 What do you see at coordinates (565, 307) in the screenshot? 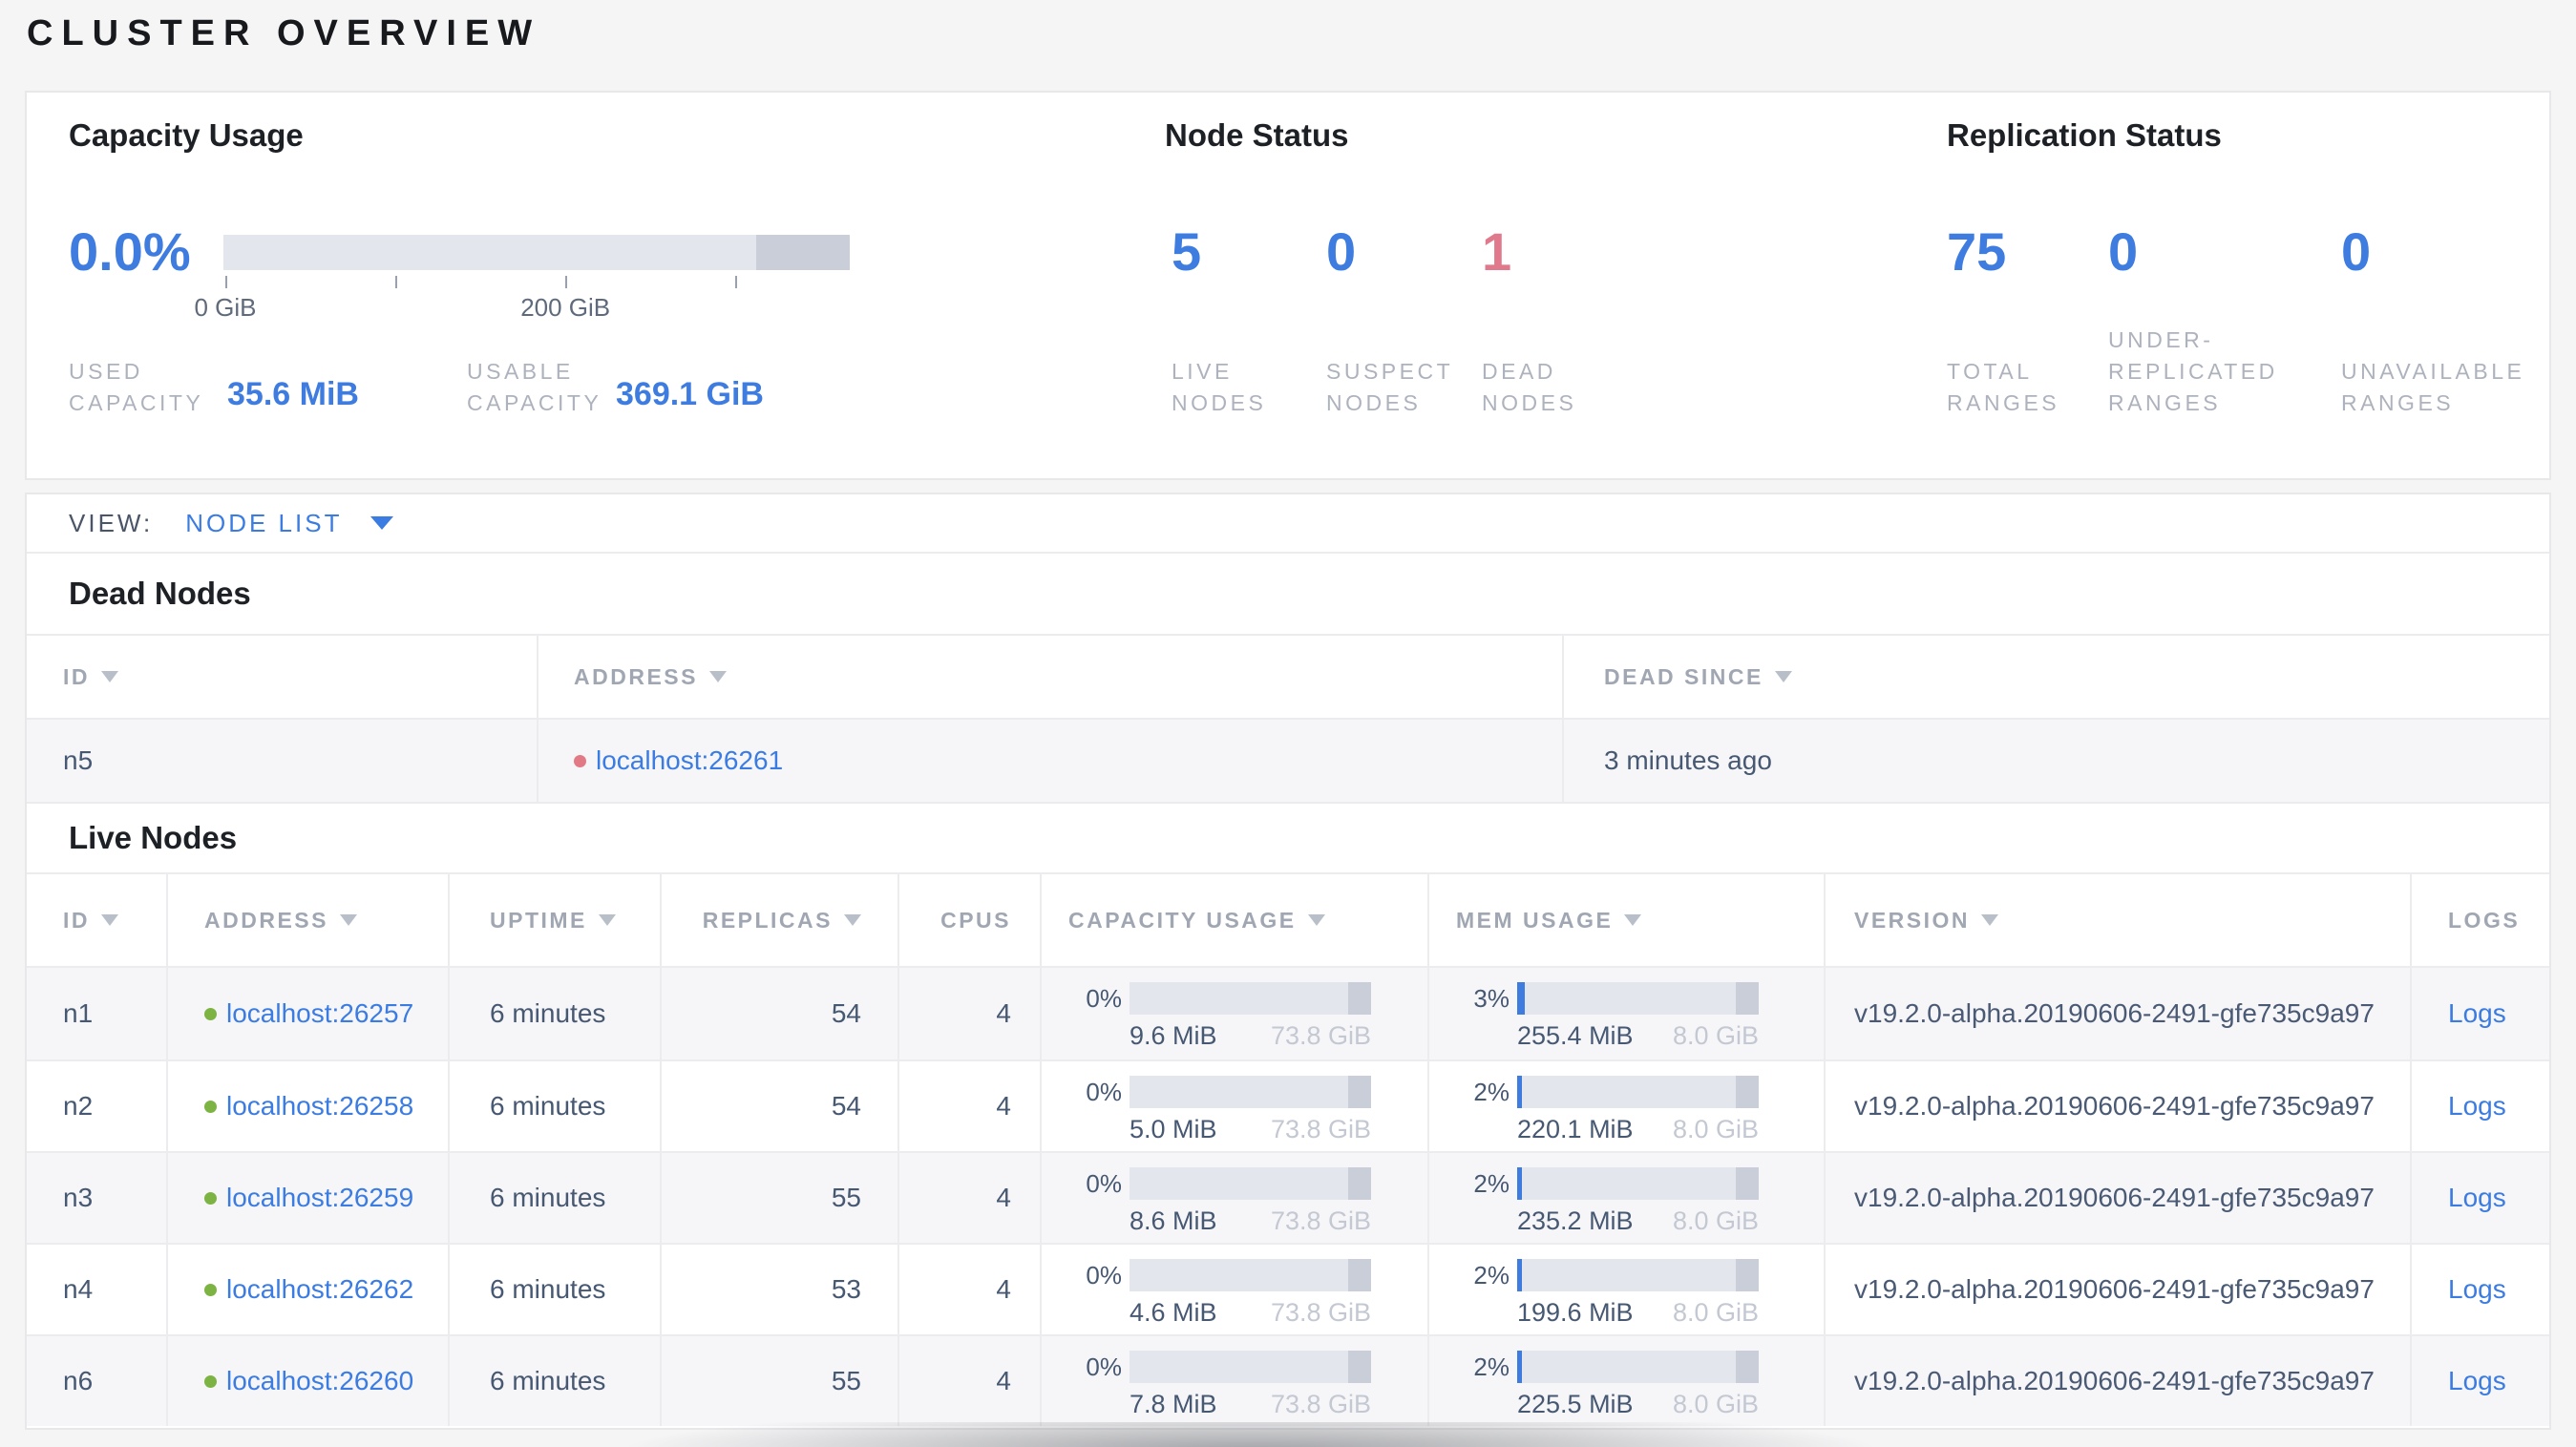
I see `axis-tick-label: 200 GiB` at bounding box center [565, 307].